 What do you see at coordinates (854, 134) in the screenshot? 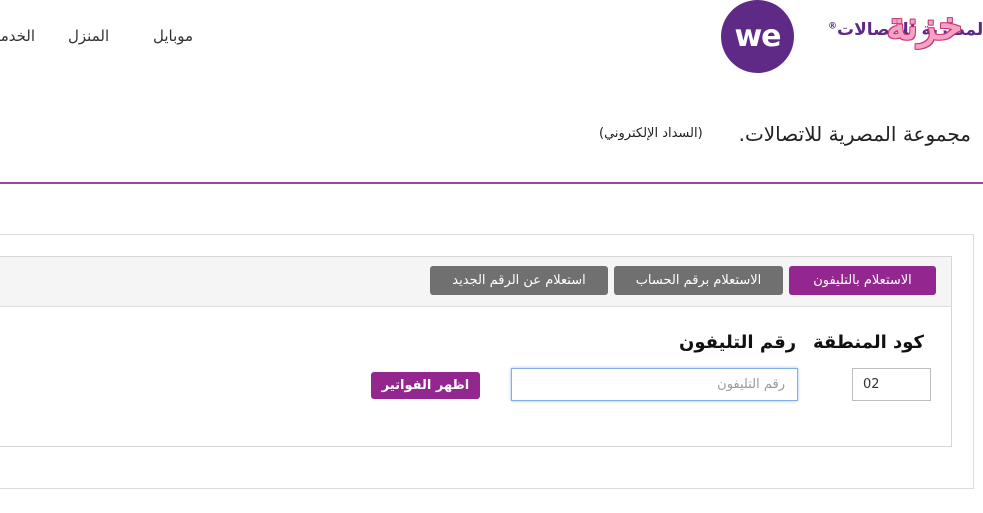
I see `page-title: مجموعة المصرية للاتصالات.` at bounding box center [854, 134].